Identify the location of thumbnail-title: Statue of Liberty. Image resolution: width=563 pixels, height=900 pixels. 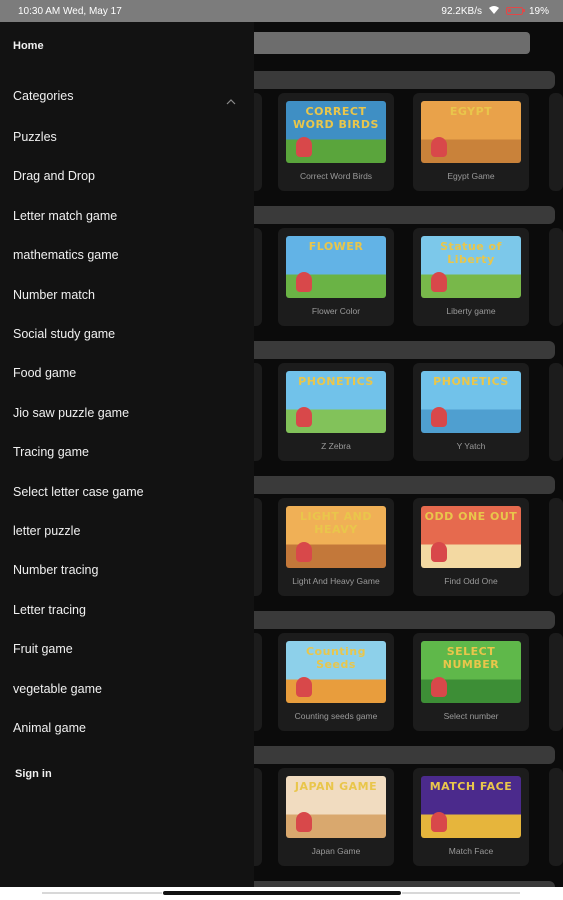
(471, 253).